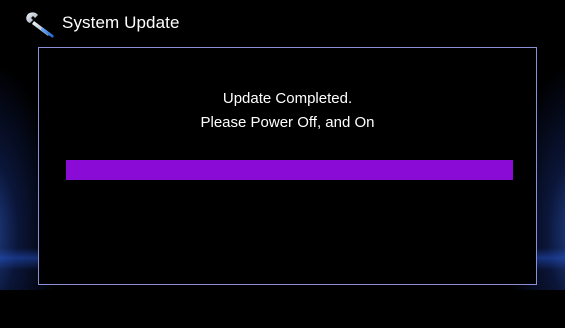 This screenshot has width=565, height=328. I want to click on status-message-line1: Update Completed., so click(287, 98).